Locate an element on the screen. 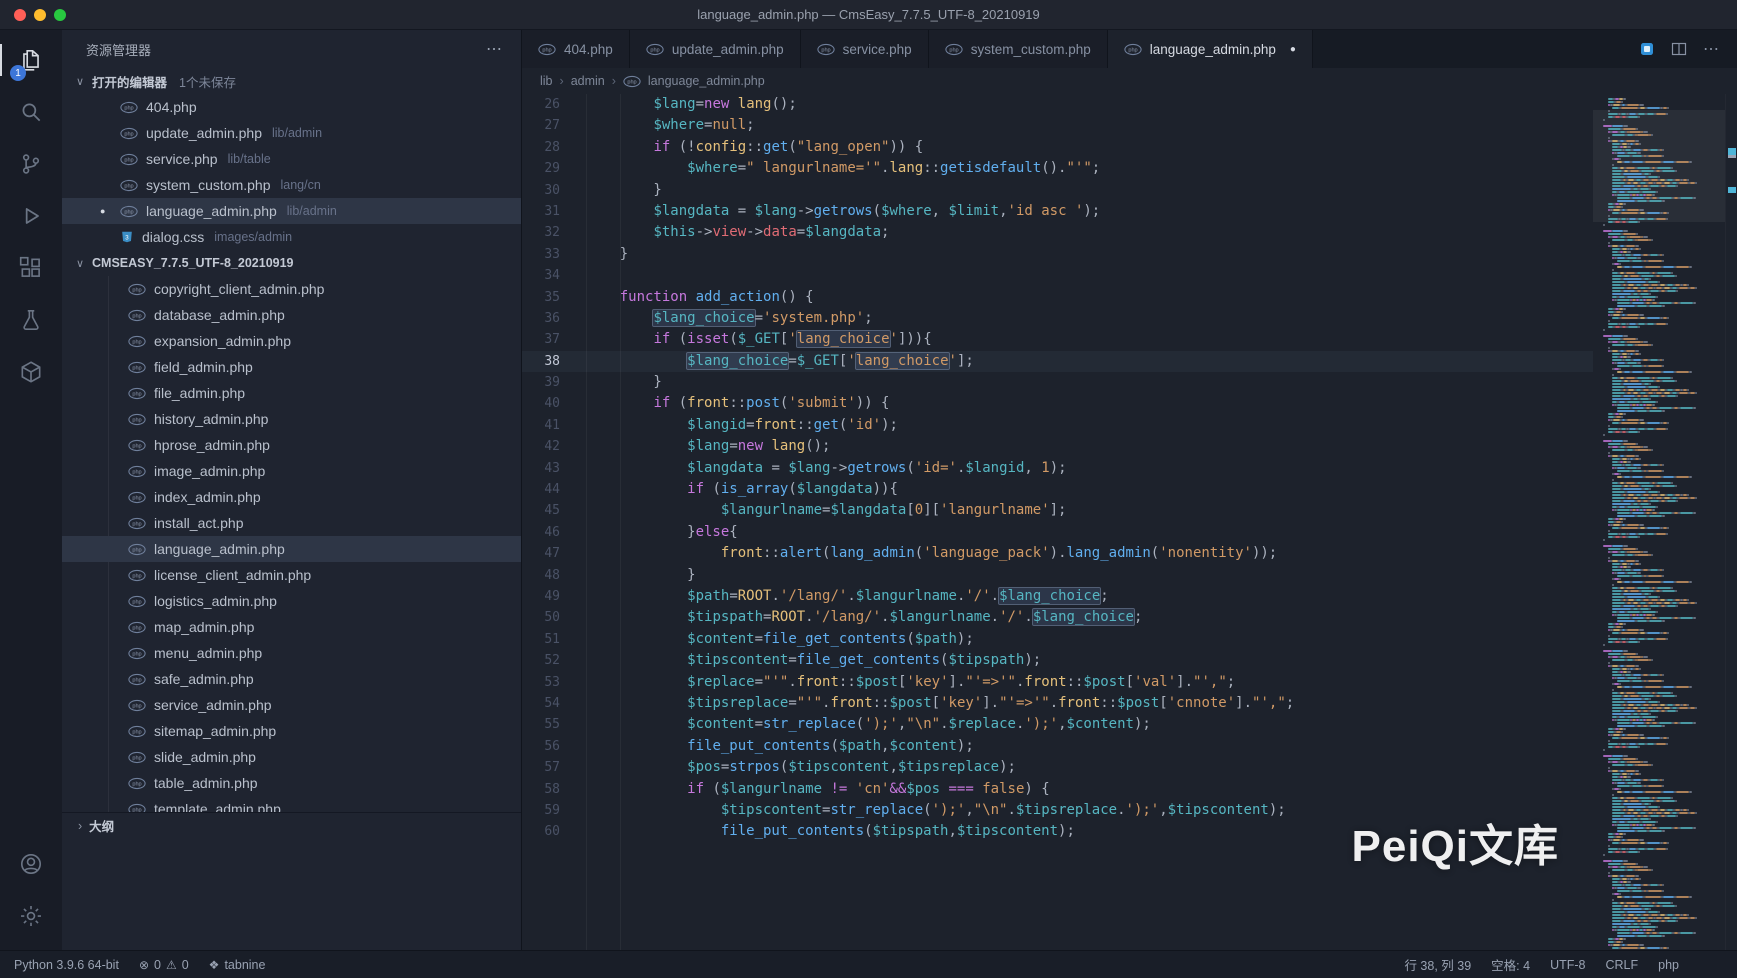 The height and width of the screenshot is (978, 1737). code-line: 36 $lang_choice='system.php'; is located at coordinates (1057, 318).